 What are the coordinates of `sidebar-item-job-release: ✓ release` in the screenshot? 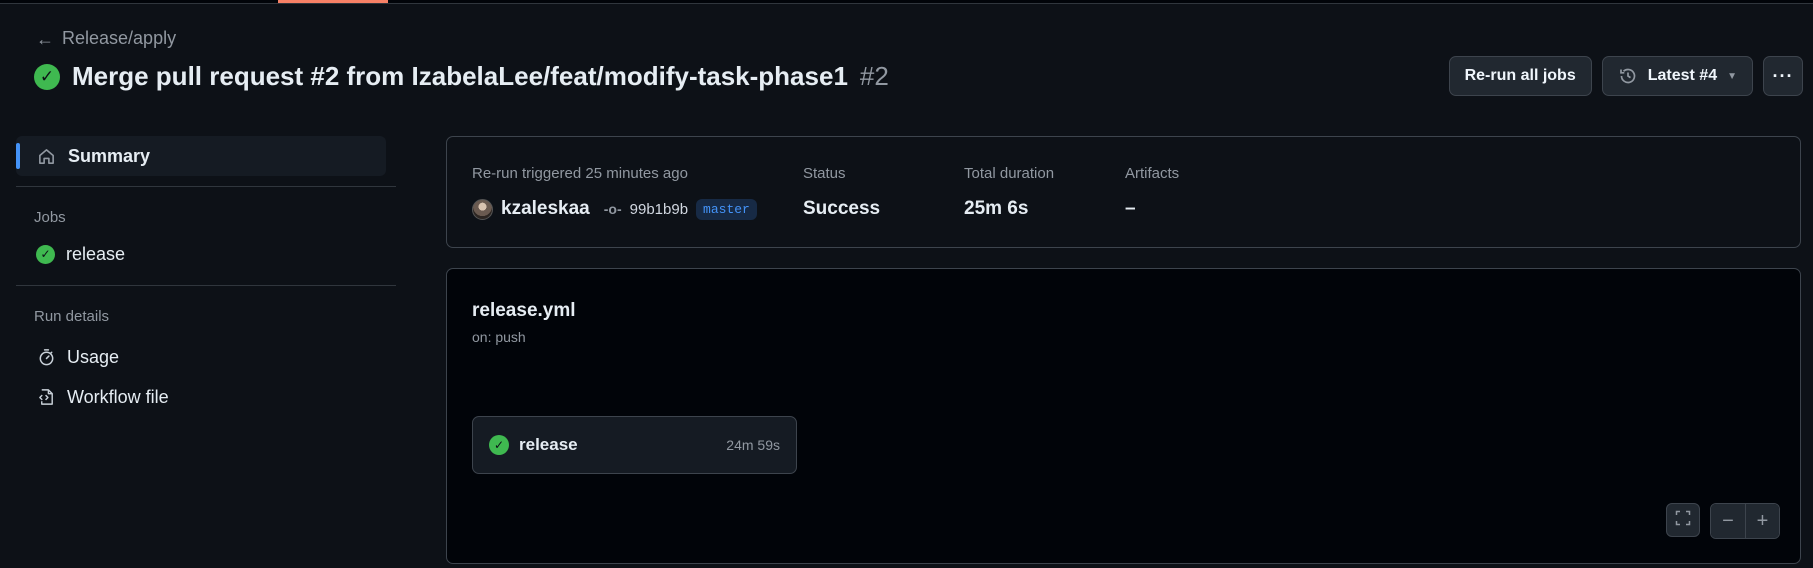 It's located at (206, 254).